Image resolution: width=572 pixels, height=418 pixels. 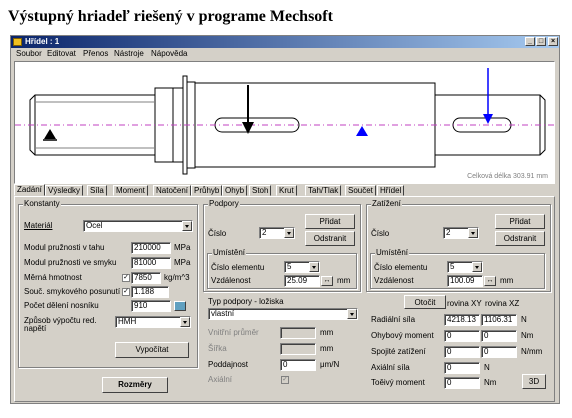 What do you see at coordinates (151, 306) in the screenshot?
I see `deleni-field: 910` at bounding box center [151, 306].